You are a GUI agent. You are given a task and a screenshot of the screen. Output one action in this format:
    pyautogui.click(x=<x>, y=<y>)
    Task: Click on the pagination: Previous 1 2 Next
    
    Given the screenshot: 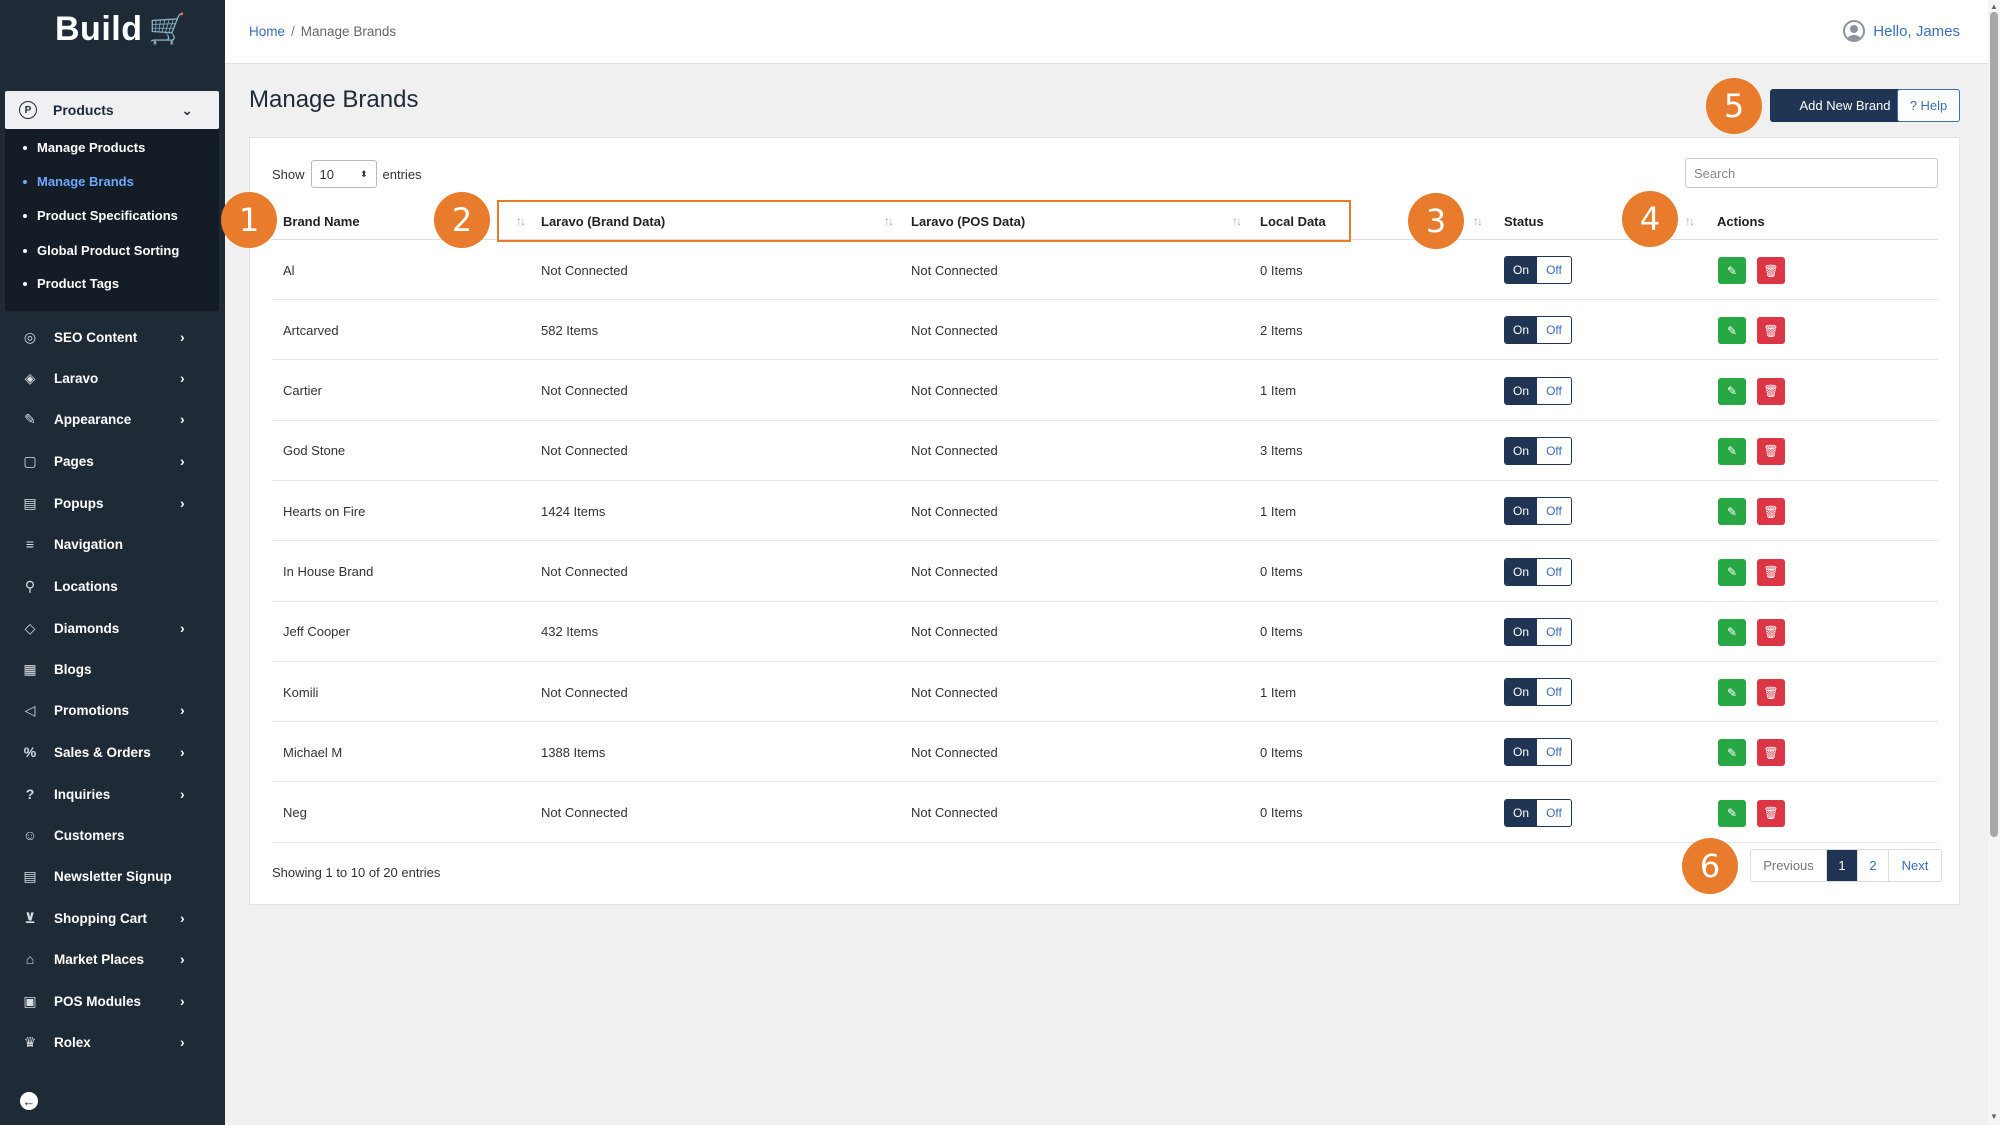 What is the action you would take?
    pyautogui.click(x=1846, y=865)
    